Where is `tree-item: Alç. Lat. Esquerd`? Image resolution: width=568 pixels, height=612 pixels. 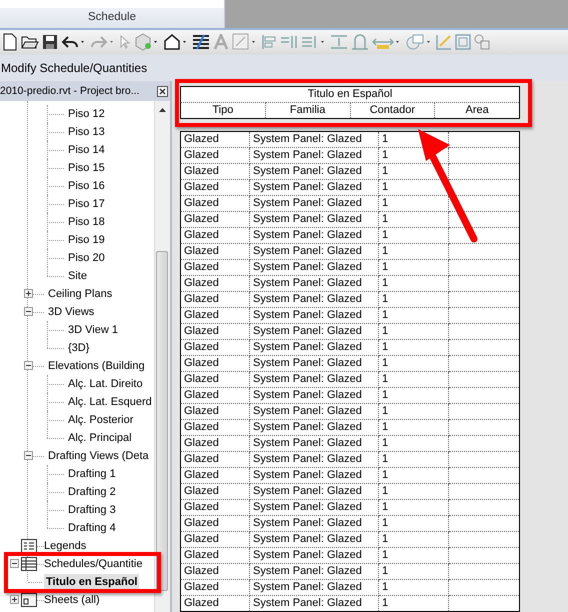
tree-item: Alç. Lat. Esquerd is located at coordinates (110, 402).